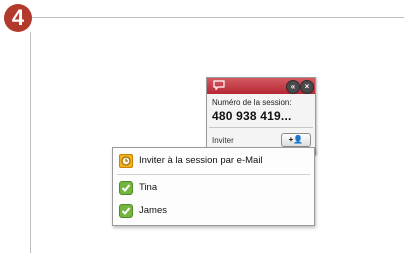  I want to click on session-number-label: Numéro de la session:, so click(252, 102).